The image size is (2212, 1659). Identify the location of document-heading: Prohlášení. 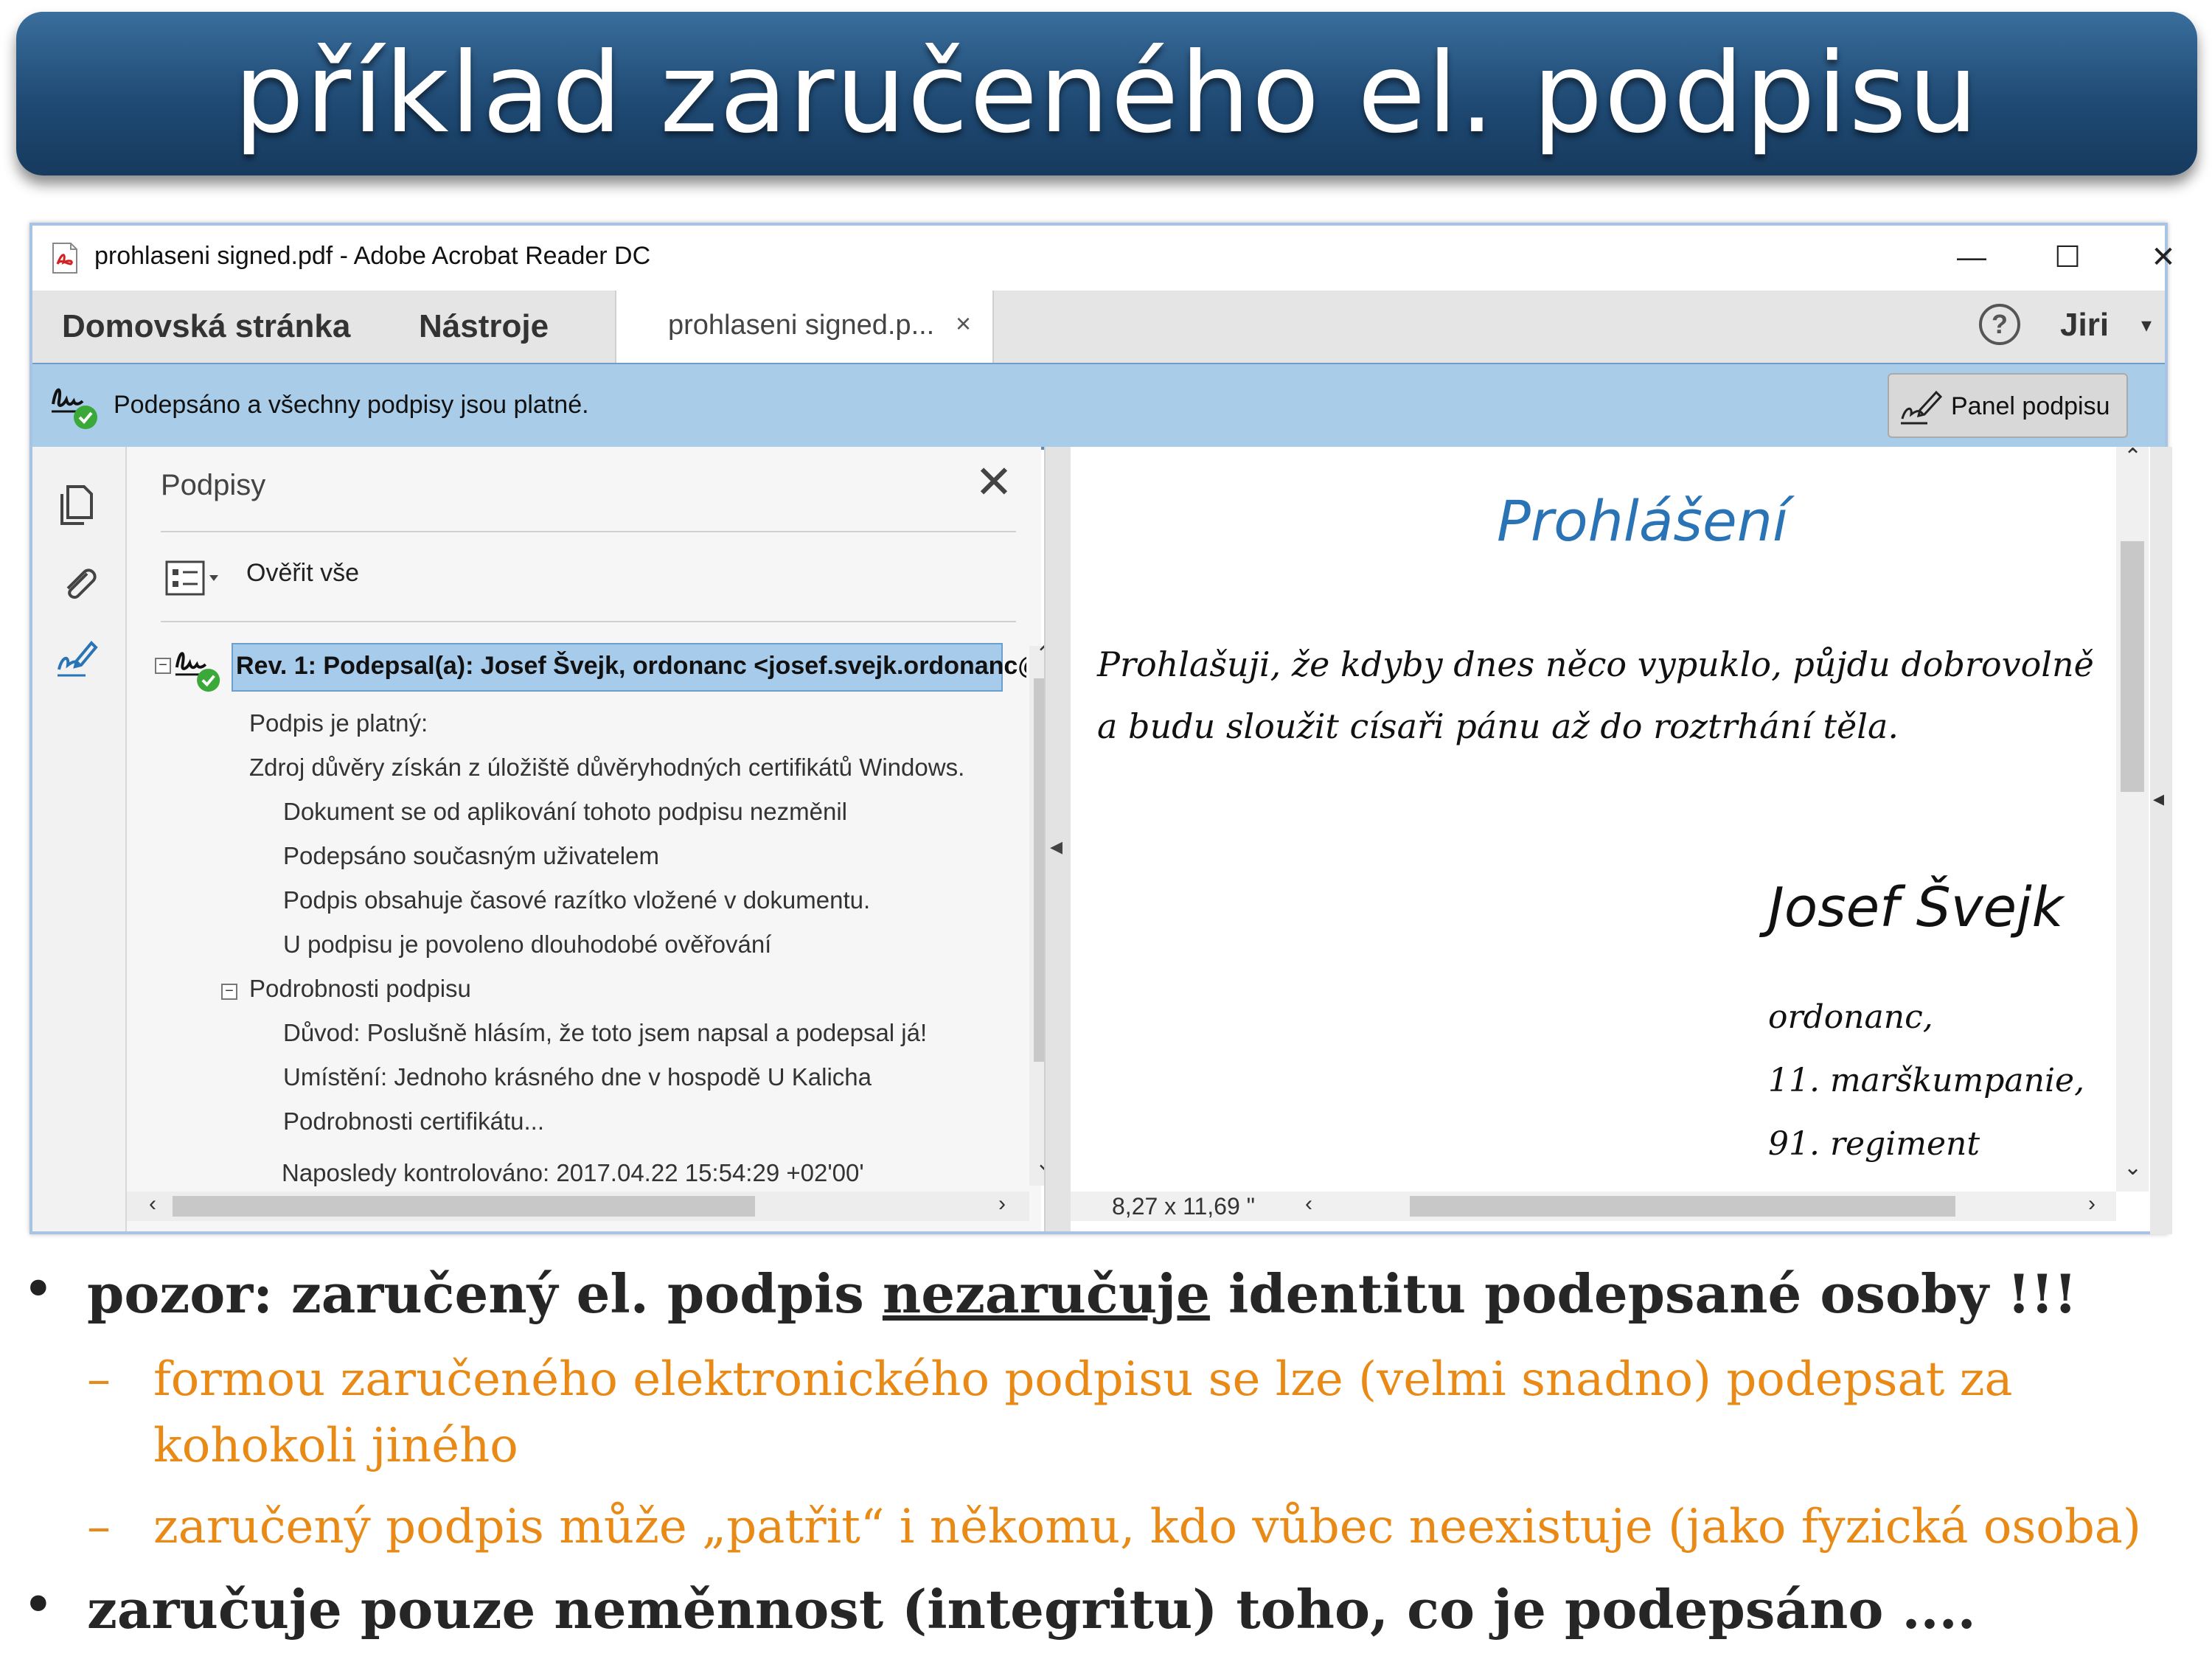
(1643, 521).